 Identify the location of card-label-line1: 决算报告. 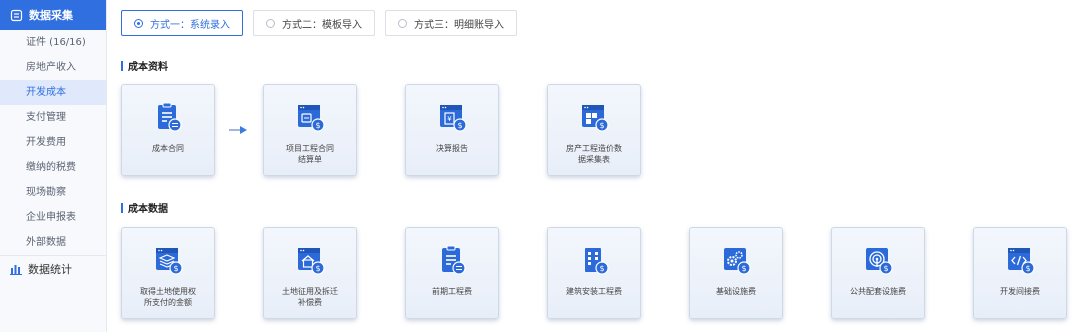
(452, 148).